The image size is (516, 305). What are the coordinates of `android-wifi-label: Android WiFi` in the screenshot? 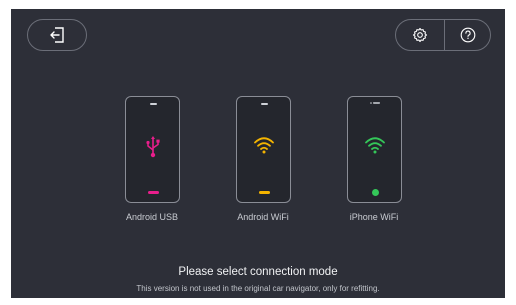 It's located at (263, 217).